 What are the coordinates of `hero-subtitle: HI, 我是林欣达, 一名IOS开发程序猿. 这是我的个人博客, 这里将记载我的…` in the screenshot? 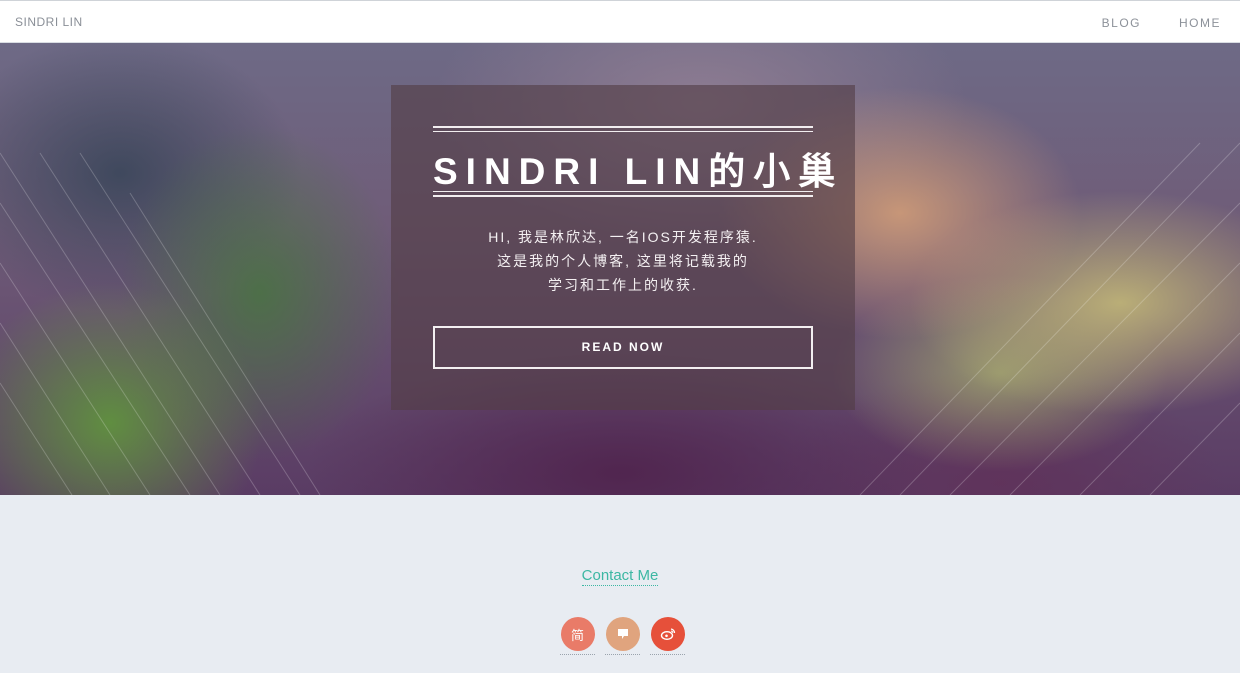 It's located at (623, 261).